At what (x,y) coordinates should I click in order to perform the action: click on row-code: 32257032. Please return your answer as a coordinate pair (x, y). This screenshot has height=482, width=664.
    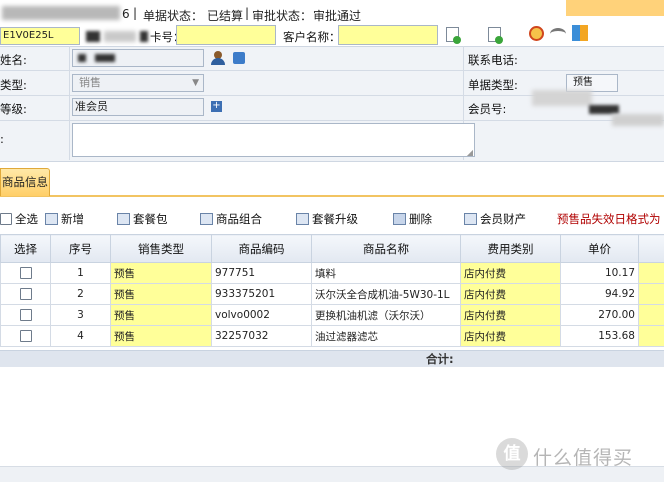
    Looking at the image, I should click on (262, 336).